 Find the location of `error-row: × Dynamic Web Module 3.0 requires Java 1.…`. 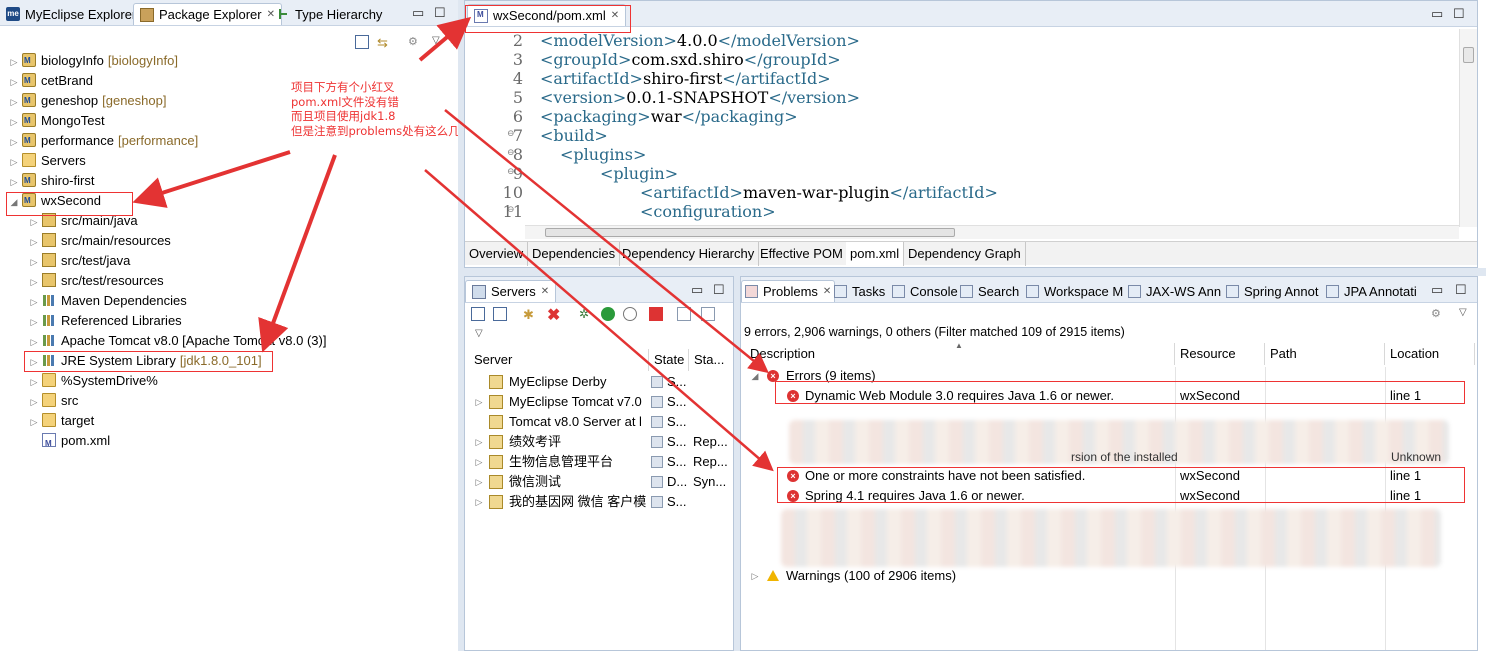

error-row: × Dynamic Web Module 3.0 requires Java 1.… is located at coordinates (1109, 396).